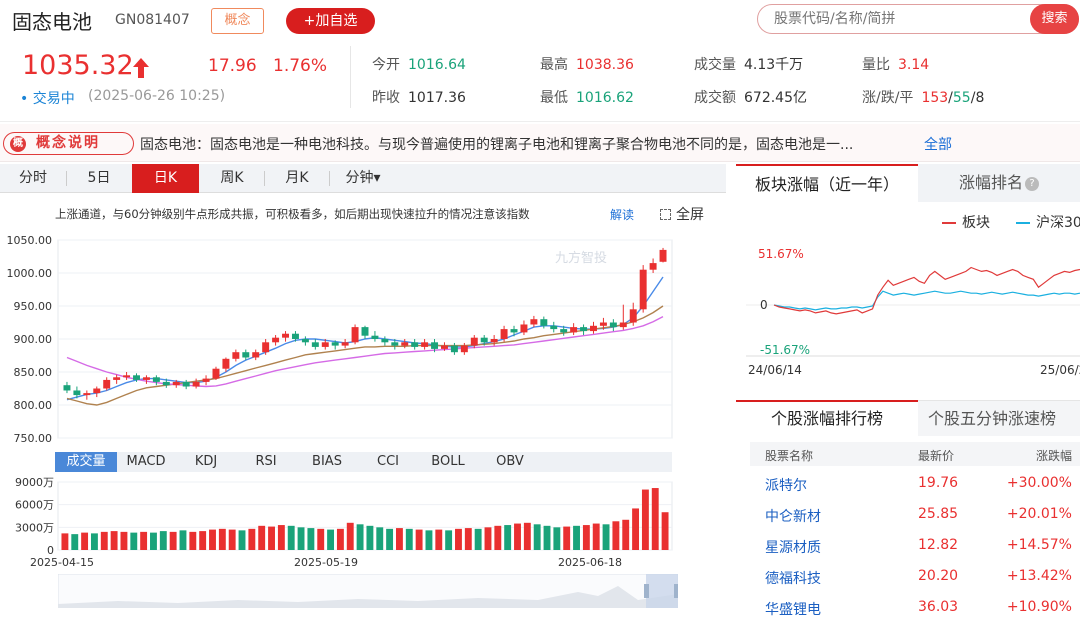  Describe the element at coordinates (899, 19) in the screenshot. I see `search-input` at that location.